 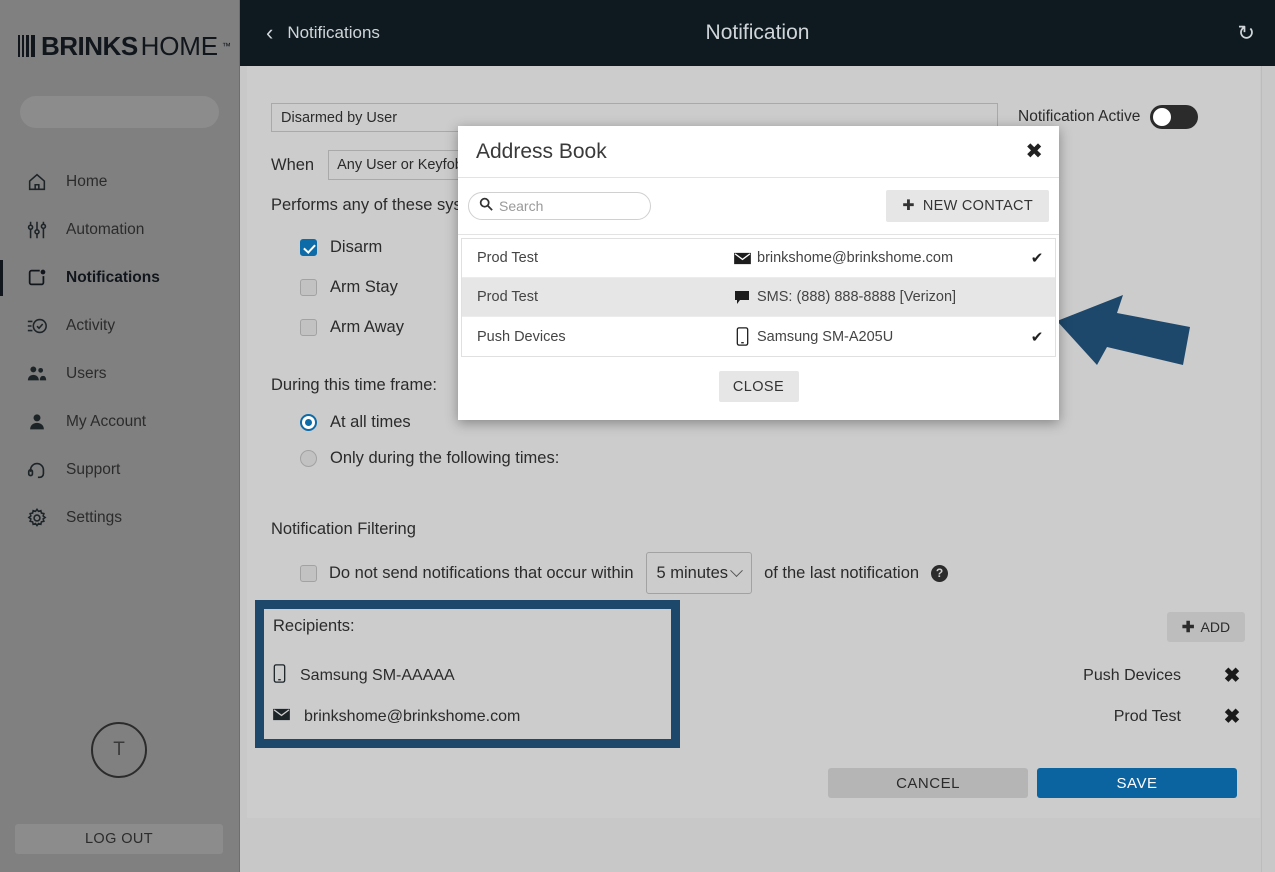 I want to click on sidebar-item-label: Support, so click(x=93, y=469).